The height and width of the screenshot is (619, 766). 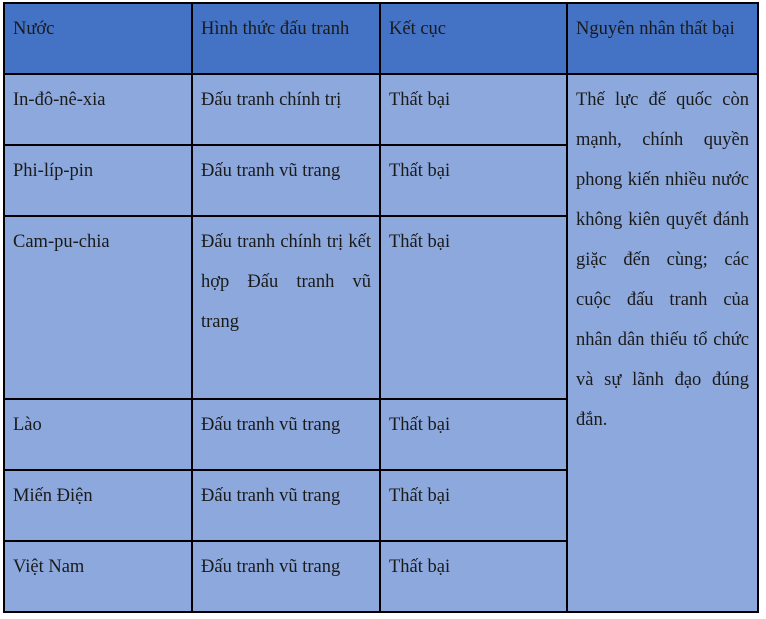 What do you see at coordinates (34, 29) in the screenshot?
I see `column-header-country-label: Nước` at bounding box center [34, 29].